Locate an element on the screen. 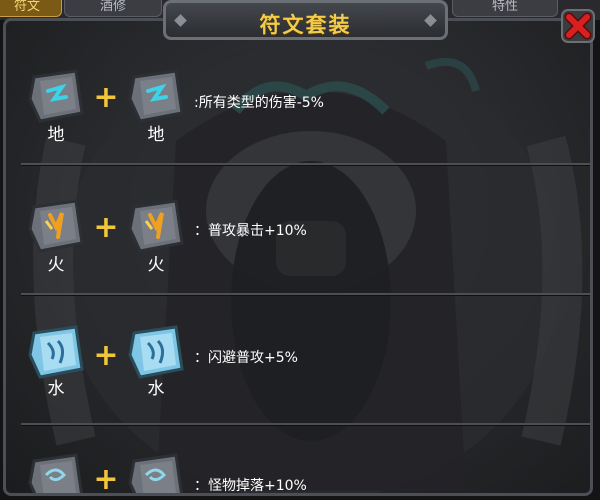 The height and width of the screenshot is (500, 600). tab-traits: 特性 is located at coordinates (505, 8).